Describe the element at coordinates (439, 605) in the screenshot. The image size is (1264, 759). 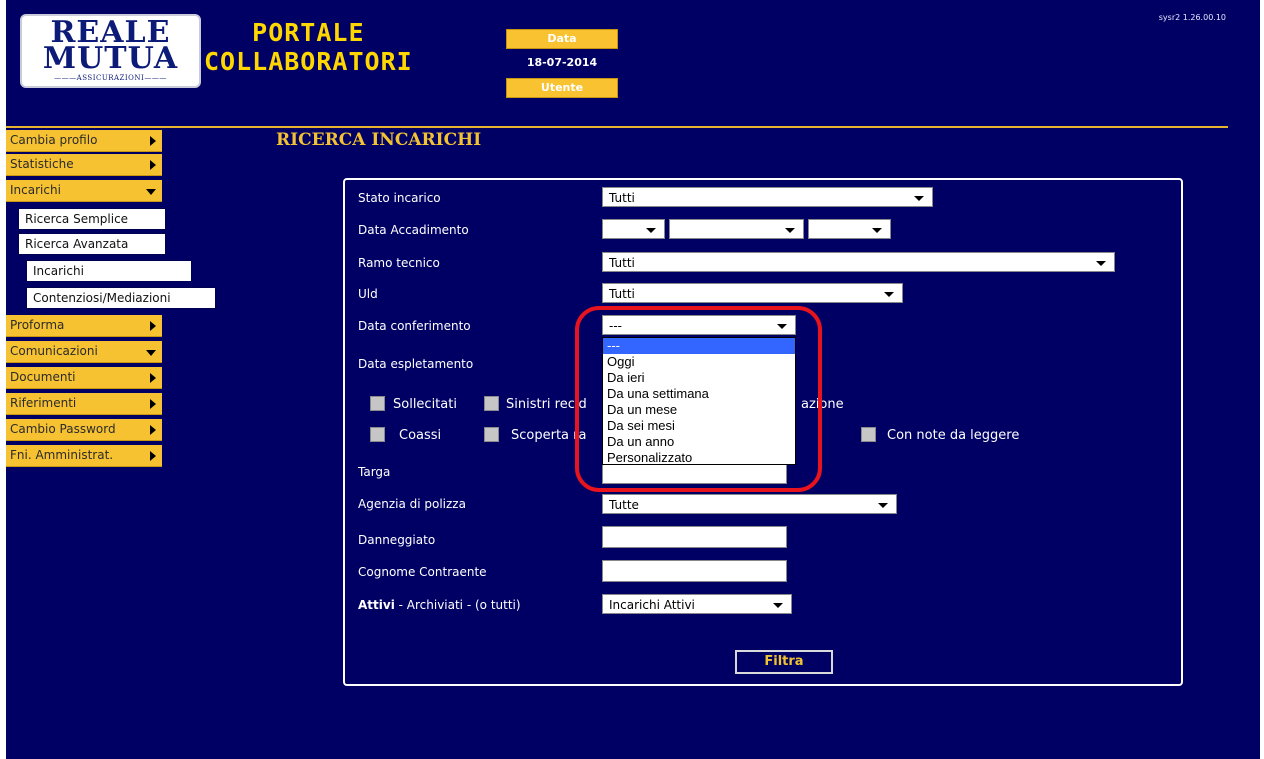
I see `attivi-label: Attivi - Archiviati - (o tutti)` at that location.